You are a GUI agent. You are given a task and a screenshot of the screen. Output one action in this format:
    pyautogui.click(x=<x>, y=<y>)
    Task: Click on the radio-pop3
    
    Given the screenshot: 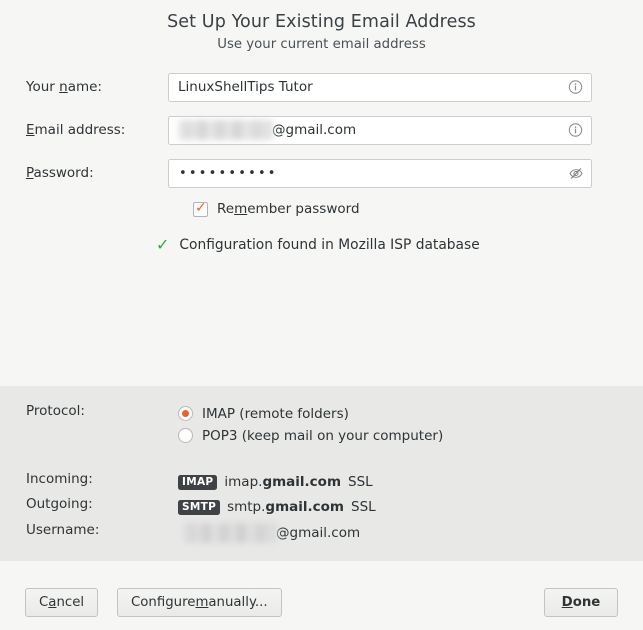 What is the action you would take?
    pyautogui.click(x=185, y=435)
    